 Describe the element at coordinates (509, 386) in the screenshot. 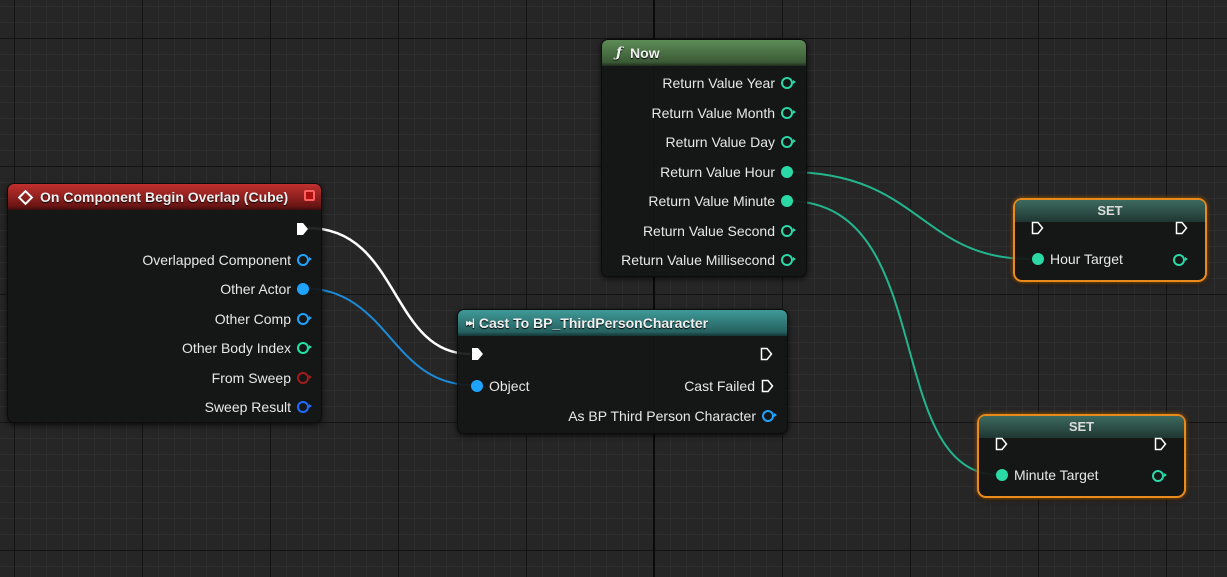

I see `object-label: Object` at that location.